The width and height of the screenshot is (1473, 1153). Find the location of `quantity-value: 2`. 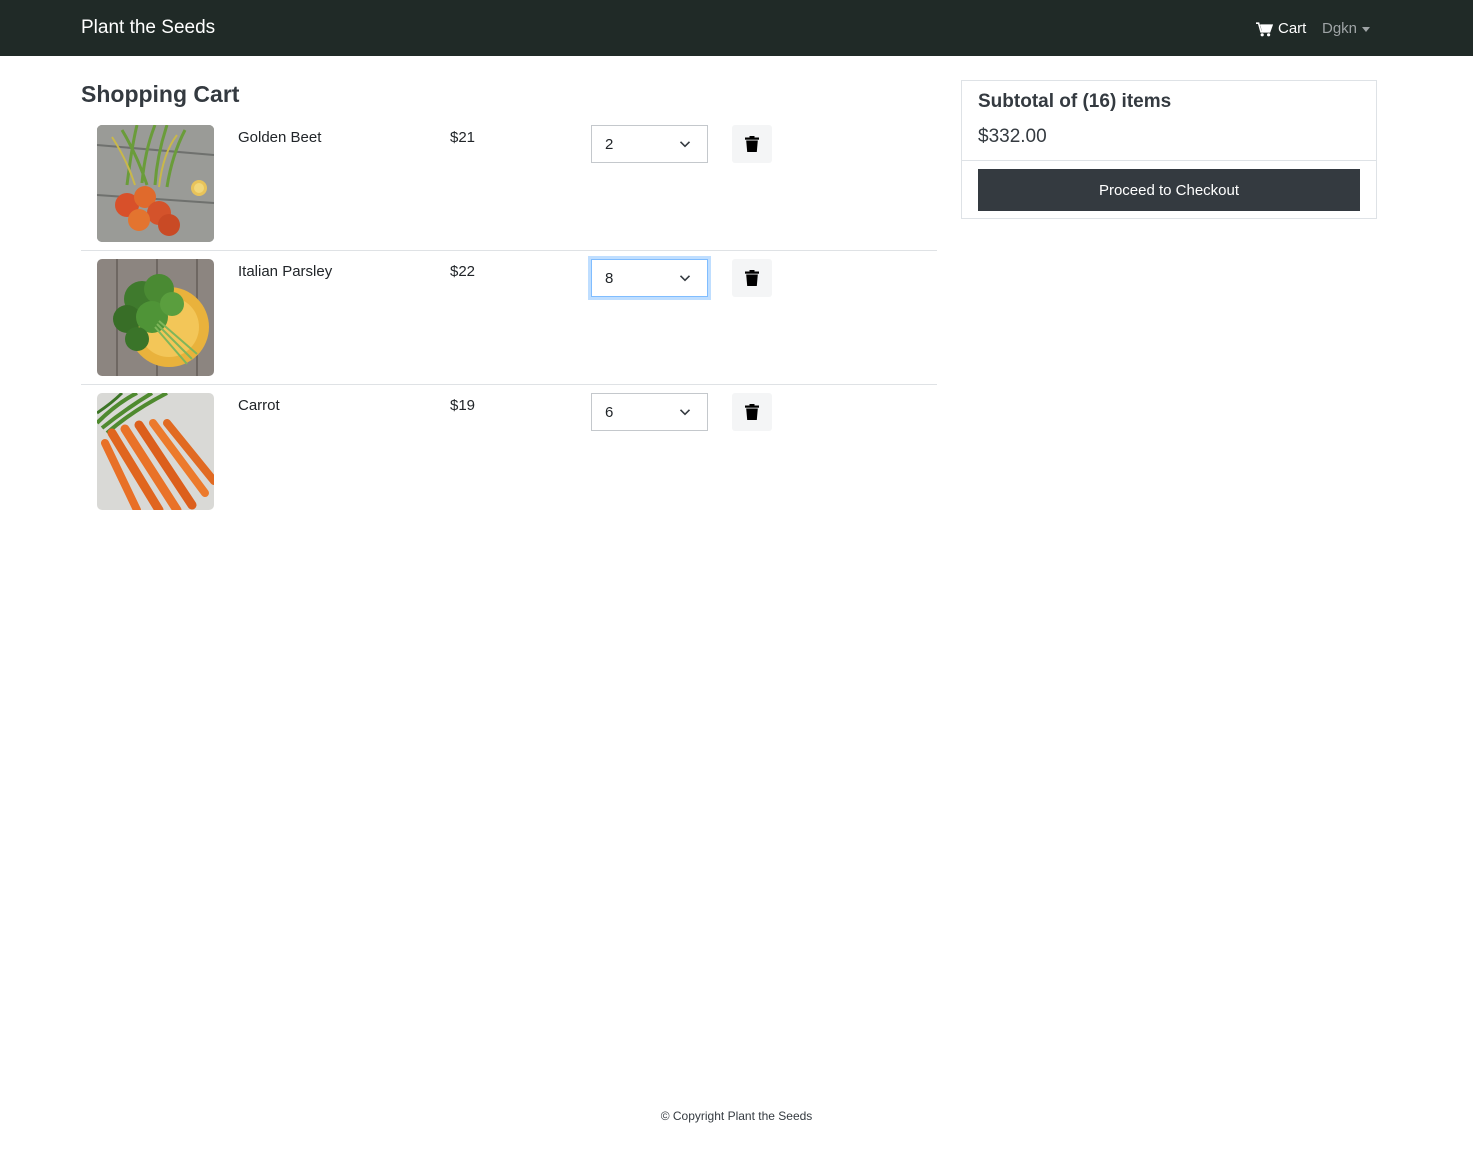

quantity-value: 2 is located at coordinates (609, 144).